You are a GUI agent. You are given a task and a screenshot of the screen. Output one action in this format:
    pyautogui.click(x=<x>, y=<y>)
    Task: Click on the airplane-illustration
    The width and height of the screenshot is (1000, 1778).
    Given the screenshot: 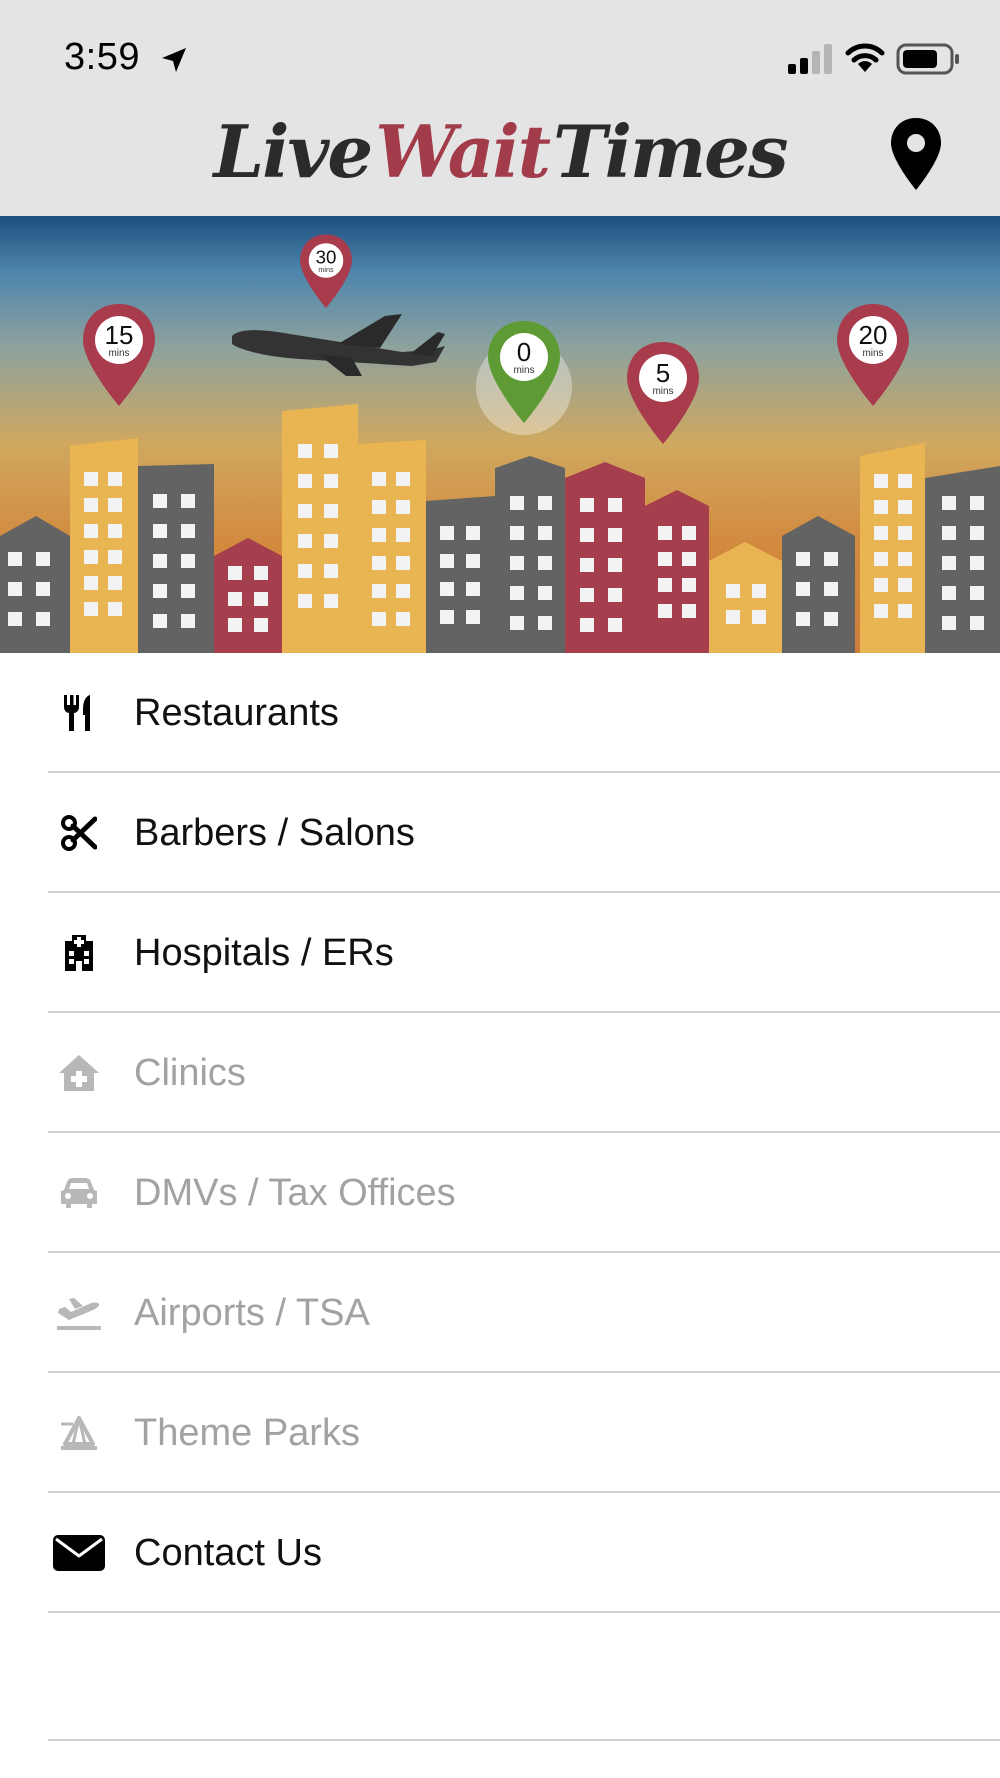 What is the action you would take?
    pyautogui.click(x=338, y=345)
    